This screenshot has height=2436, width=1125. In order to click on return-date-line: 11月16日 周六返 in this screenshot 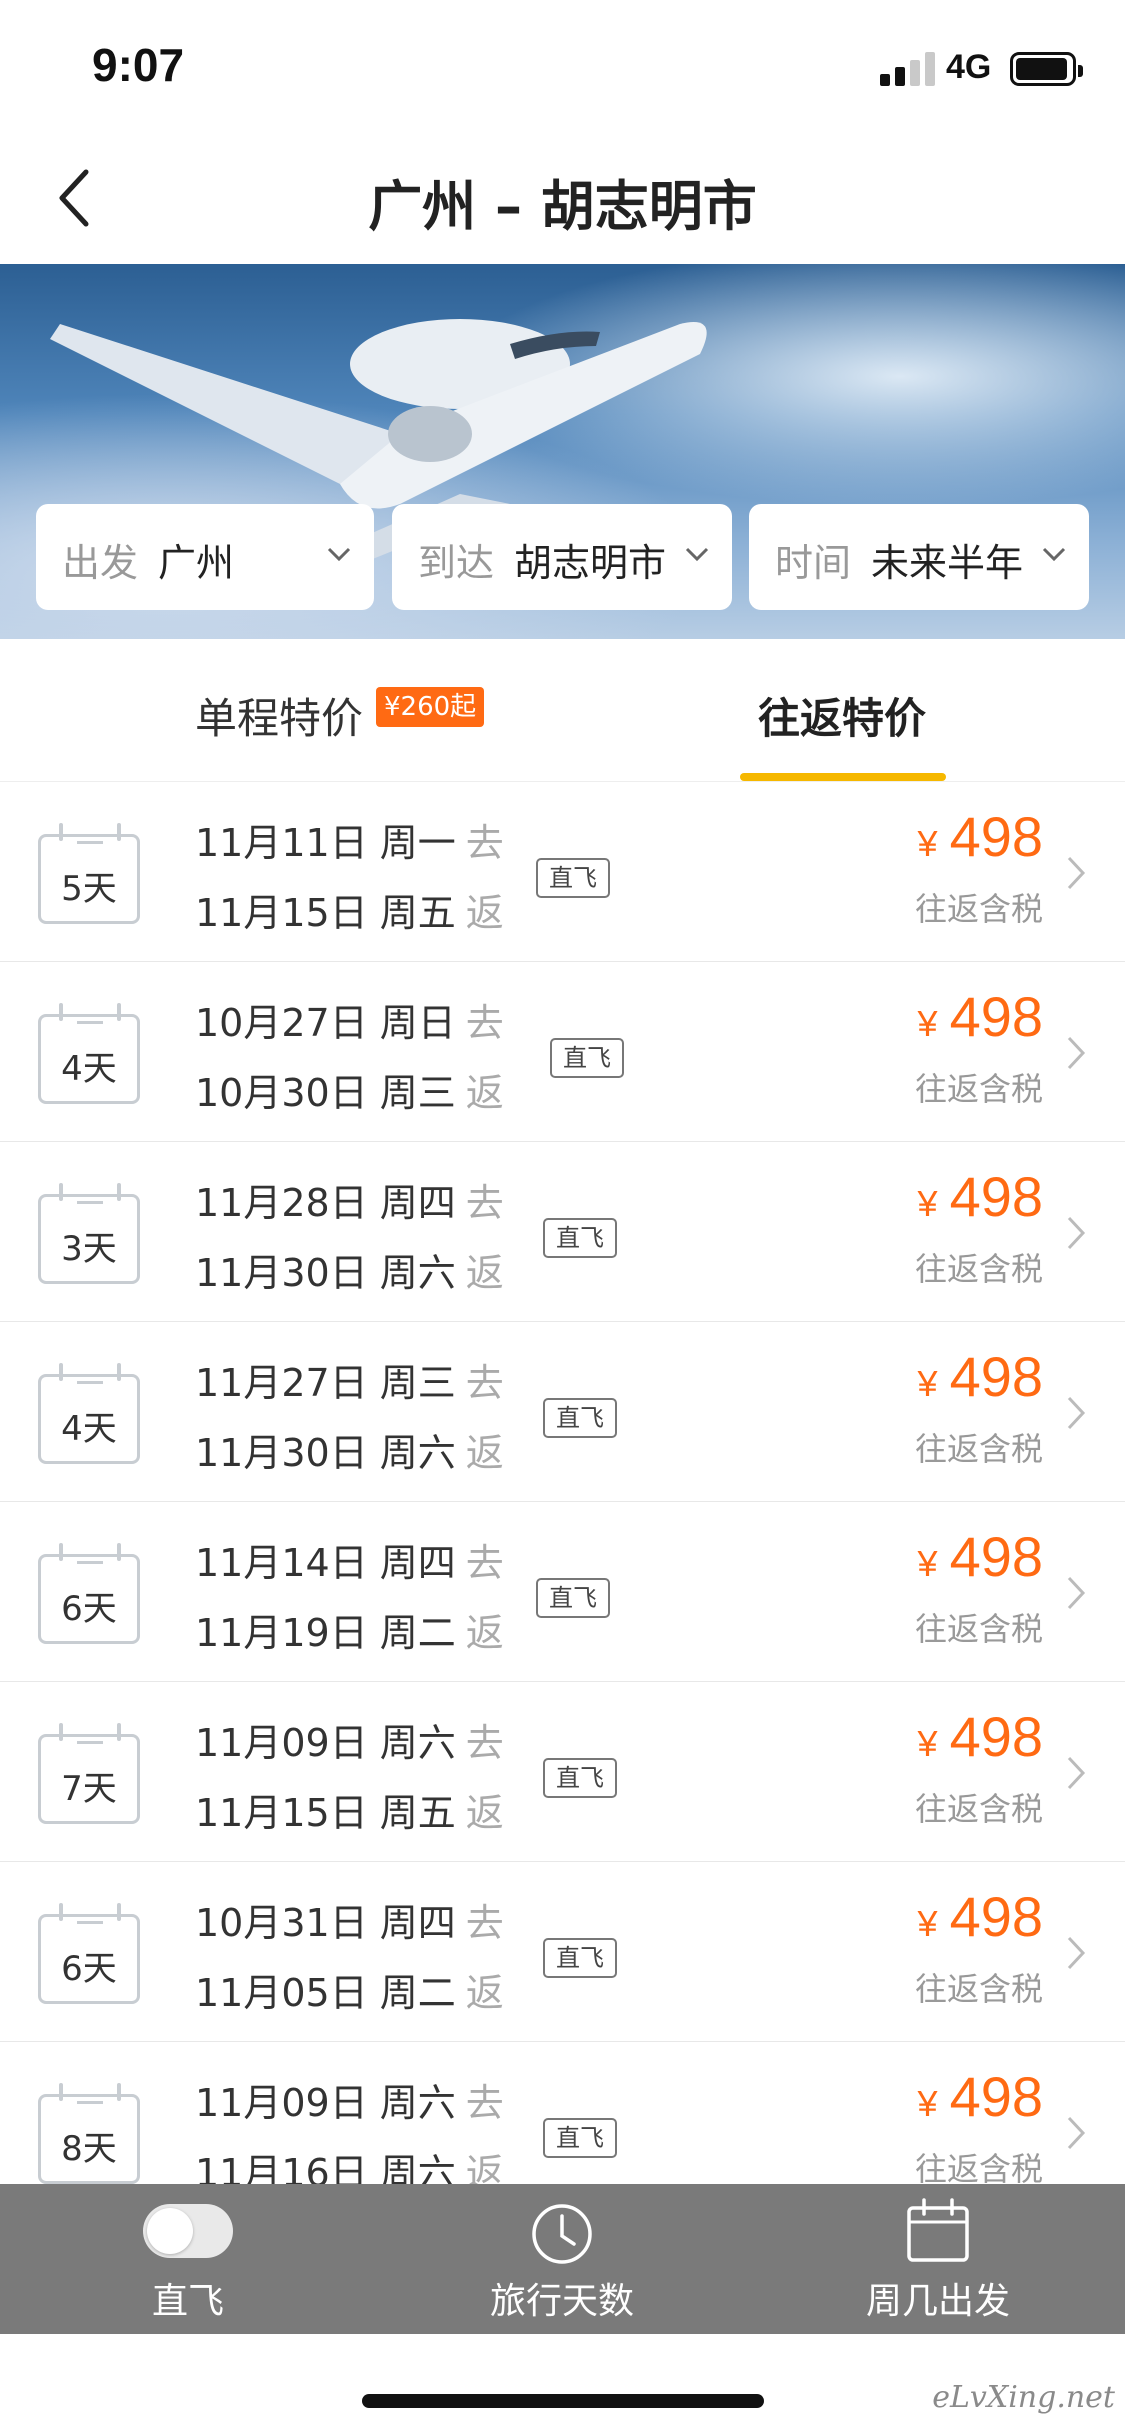, I will do `click(349, 2163)`.